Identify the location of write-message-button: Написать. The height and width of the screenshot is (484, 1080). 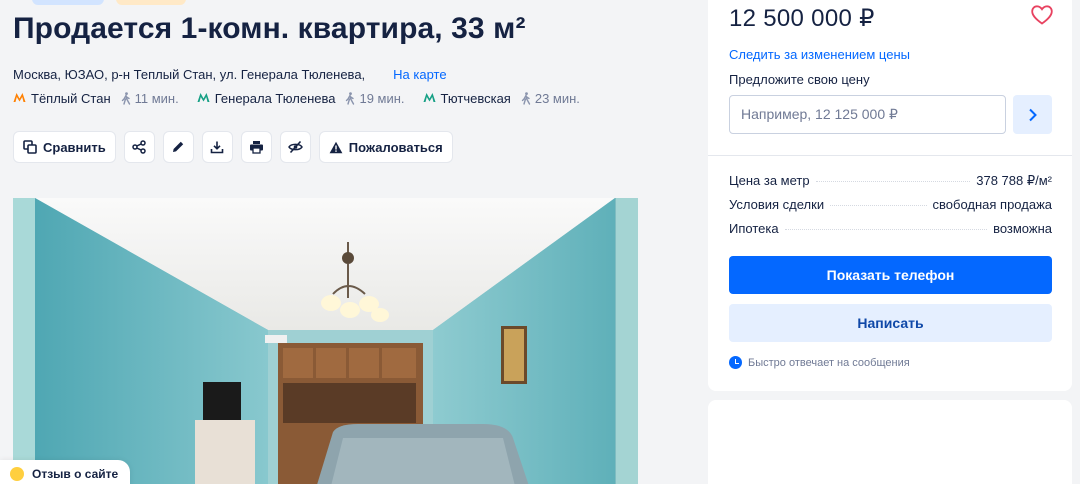
(890, 323).